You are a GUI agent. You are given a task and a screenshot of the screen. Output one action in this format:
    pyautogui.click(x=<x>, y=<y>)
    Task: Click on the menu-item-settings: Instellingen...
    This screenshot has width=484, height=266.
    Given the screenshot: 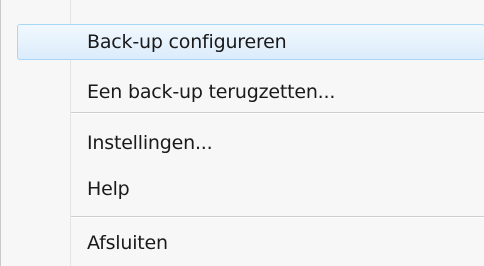 What is the action you would take?
    pyautogui.click(x=242, y=143)
    